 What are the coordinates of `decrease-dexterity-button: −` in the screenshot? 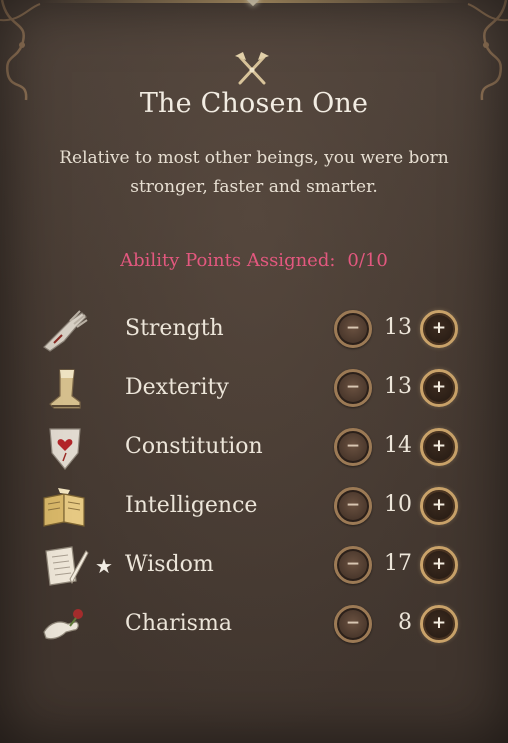 It's located at (353, 388).